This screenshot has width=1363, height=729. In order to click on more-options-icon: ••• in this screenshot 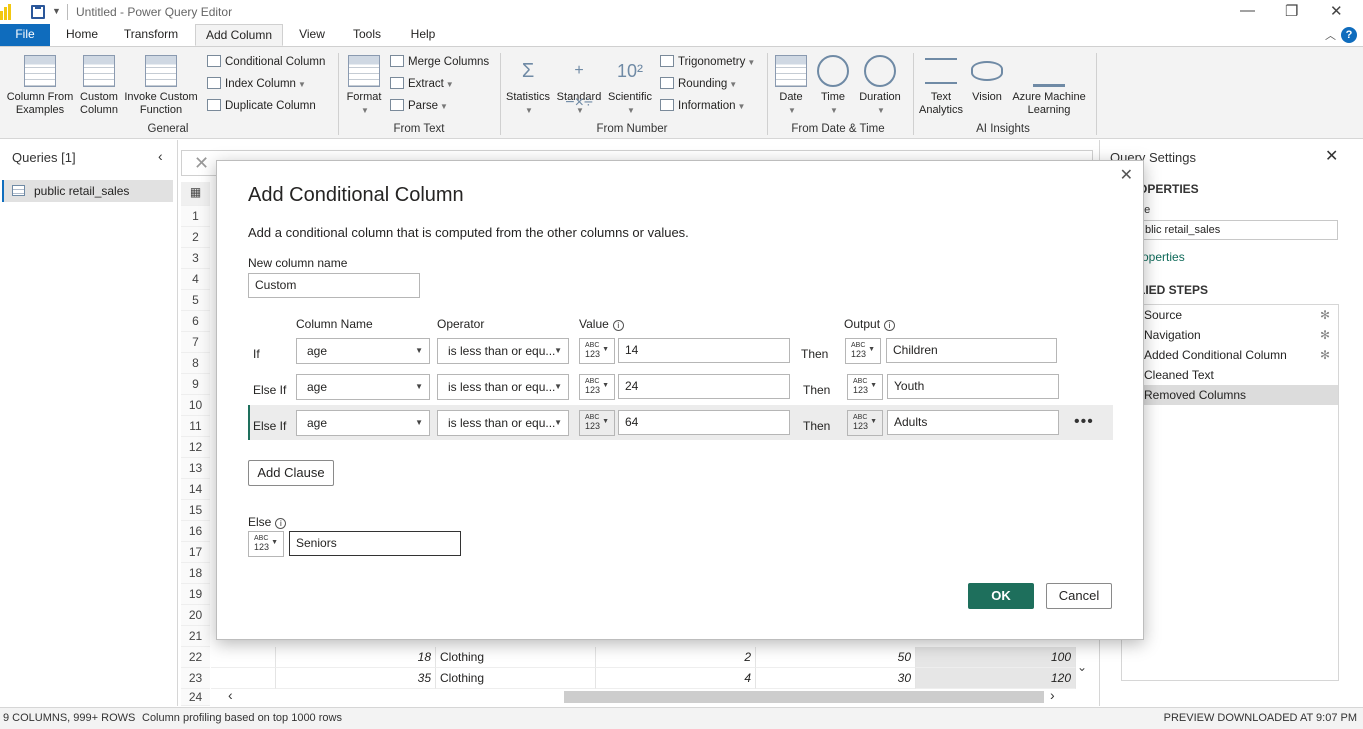, I will do `click(1084, 422)`.